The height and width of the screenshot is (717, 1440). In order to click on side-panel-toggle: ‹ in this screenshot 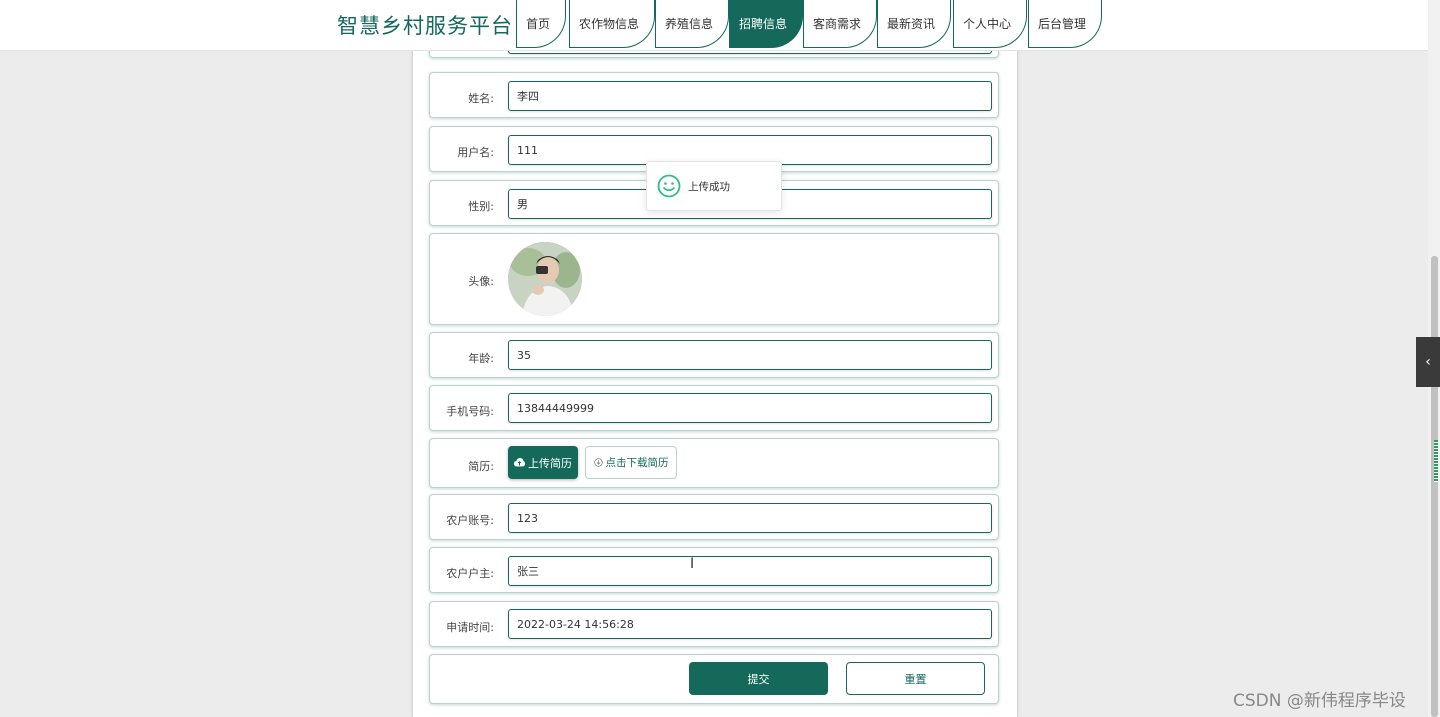, I will do `click(1428, 362)`.